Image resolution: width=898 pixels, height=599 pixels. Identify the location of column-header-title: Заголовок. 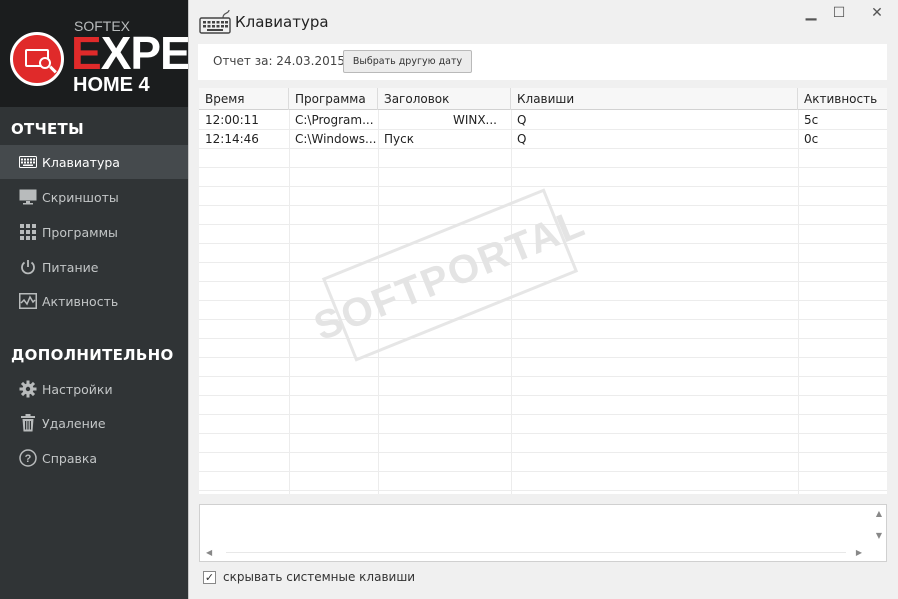
(444, 99).